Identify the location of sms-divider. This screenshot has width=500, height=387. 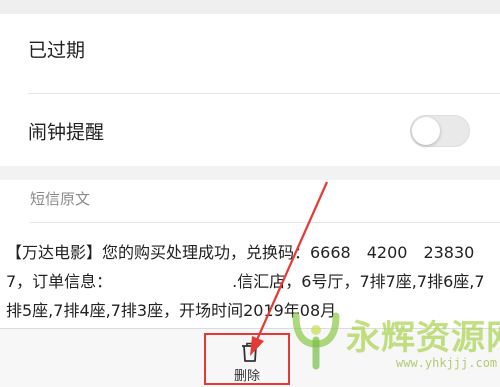
(265, 222).